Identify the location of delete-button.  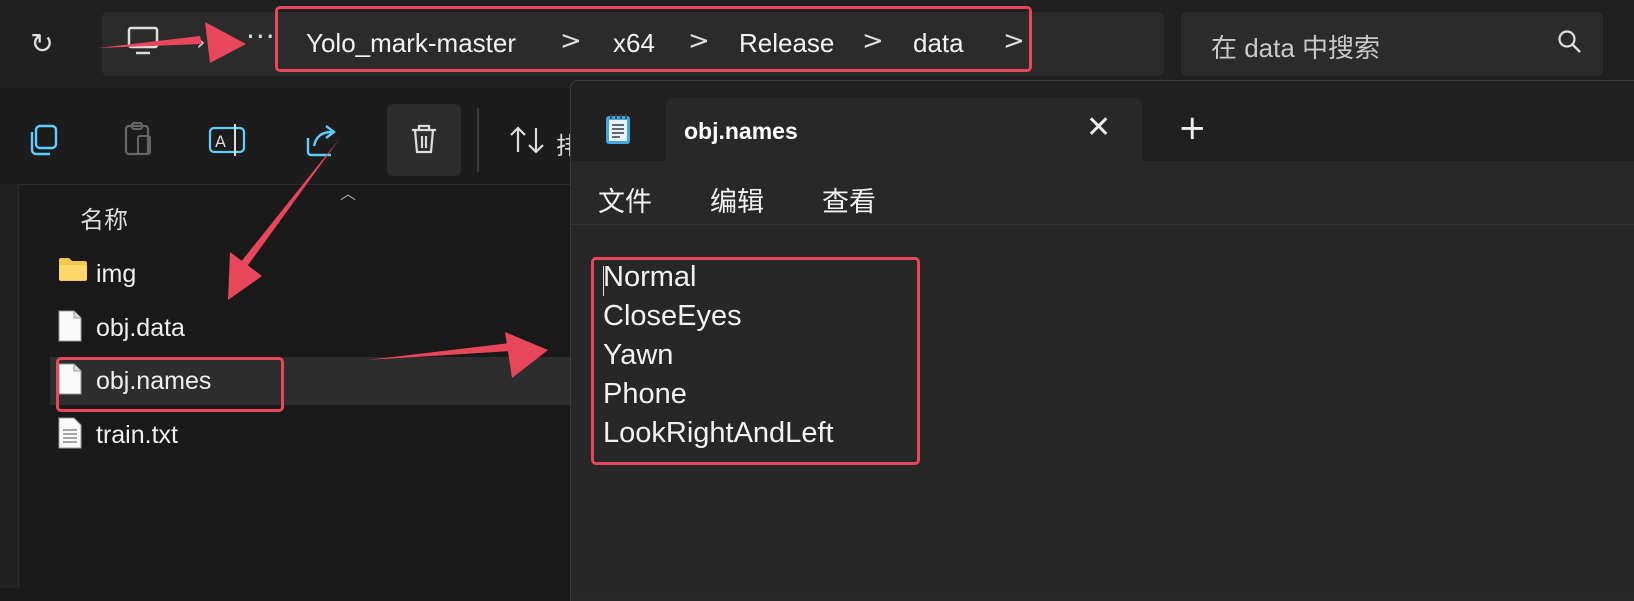
(424, 140).